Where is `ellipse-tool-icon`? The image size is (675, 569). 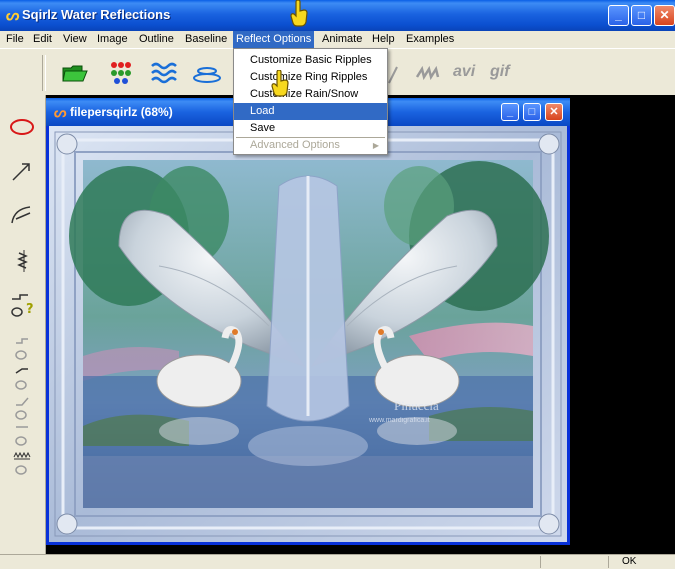 ellipse-tool-icon is located at coordinates (22, 127).